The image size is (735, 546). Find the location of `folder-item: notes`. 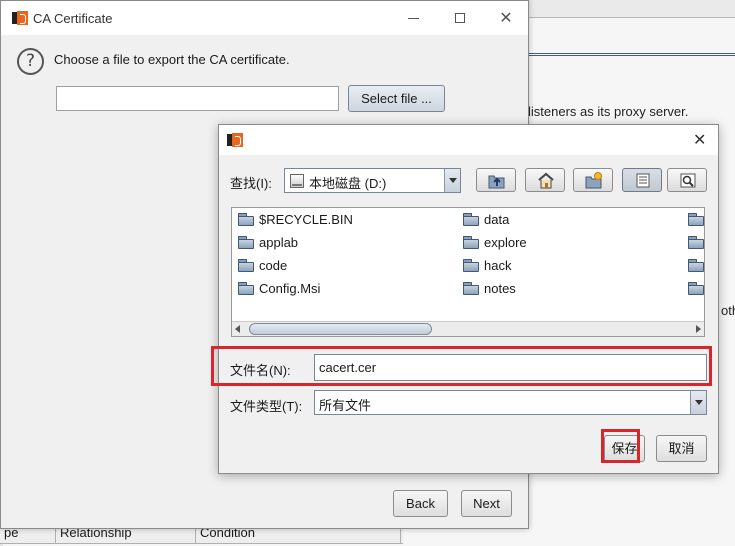

folder-item: notes is located at coordinates (489, 288).